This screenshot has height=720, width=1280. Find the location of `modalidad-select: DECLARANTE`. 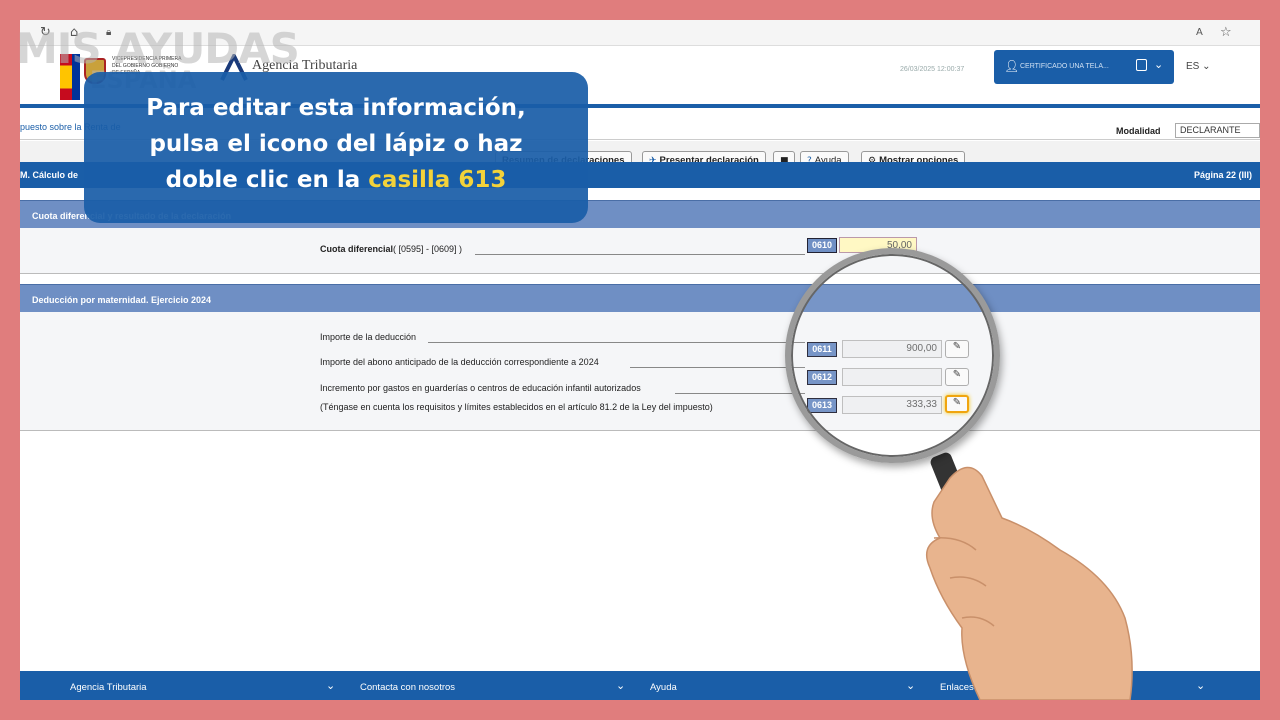

modalidad-select: DECLARANTE is located at coordinates (1217, 130).